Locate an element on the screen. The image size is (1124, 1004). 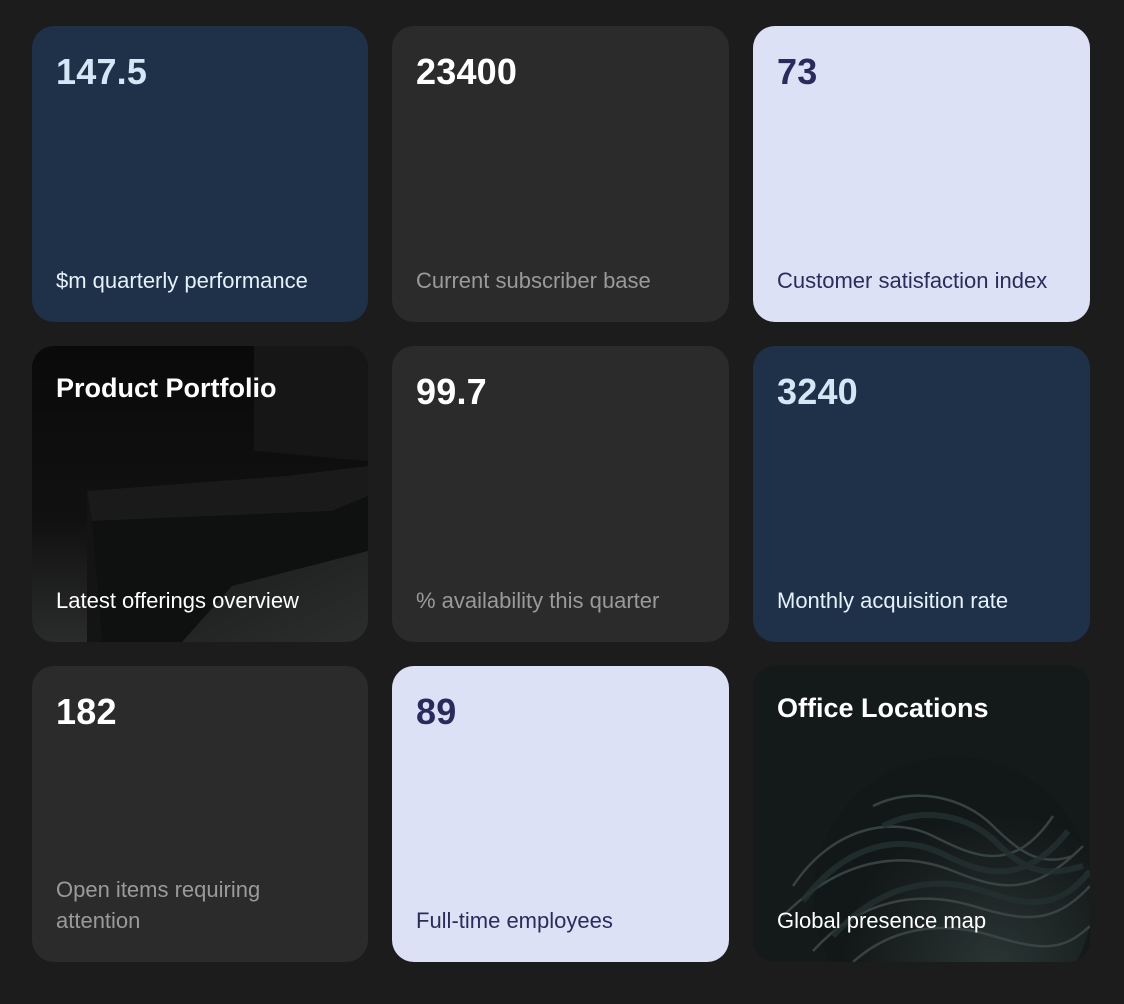
metric-card-acquisition-rate: 3240 Monthly acquisition rate is located at coordinates (921, 494).